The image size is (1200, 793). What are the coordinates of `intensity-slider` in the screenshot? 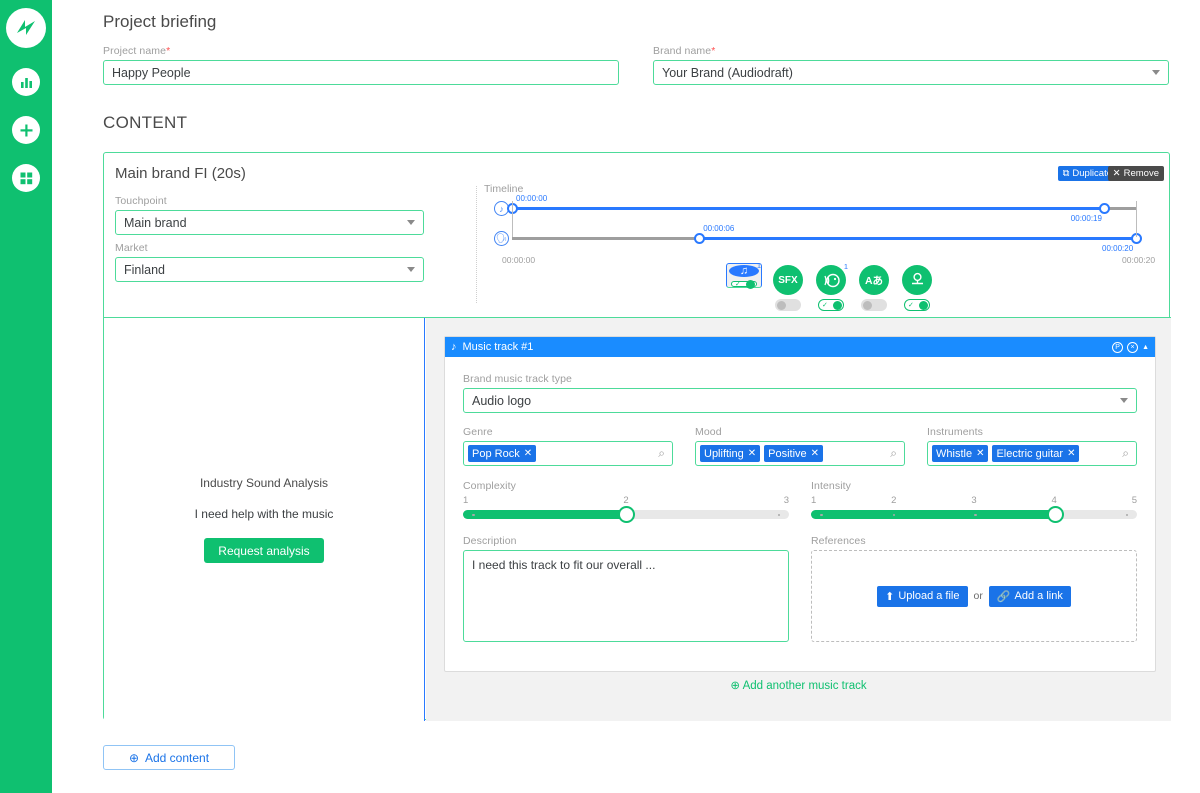 It's located at (974, 514).